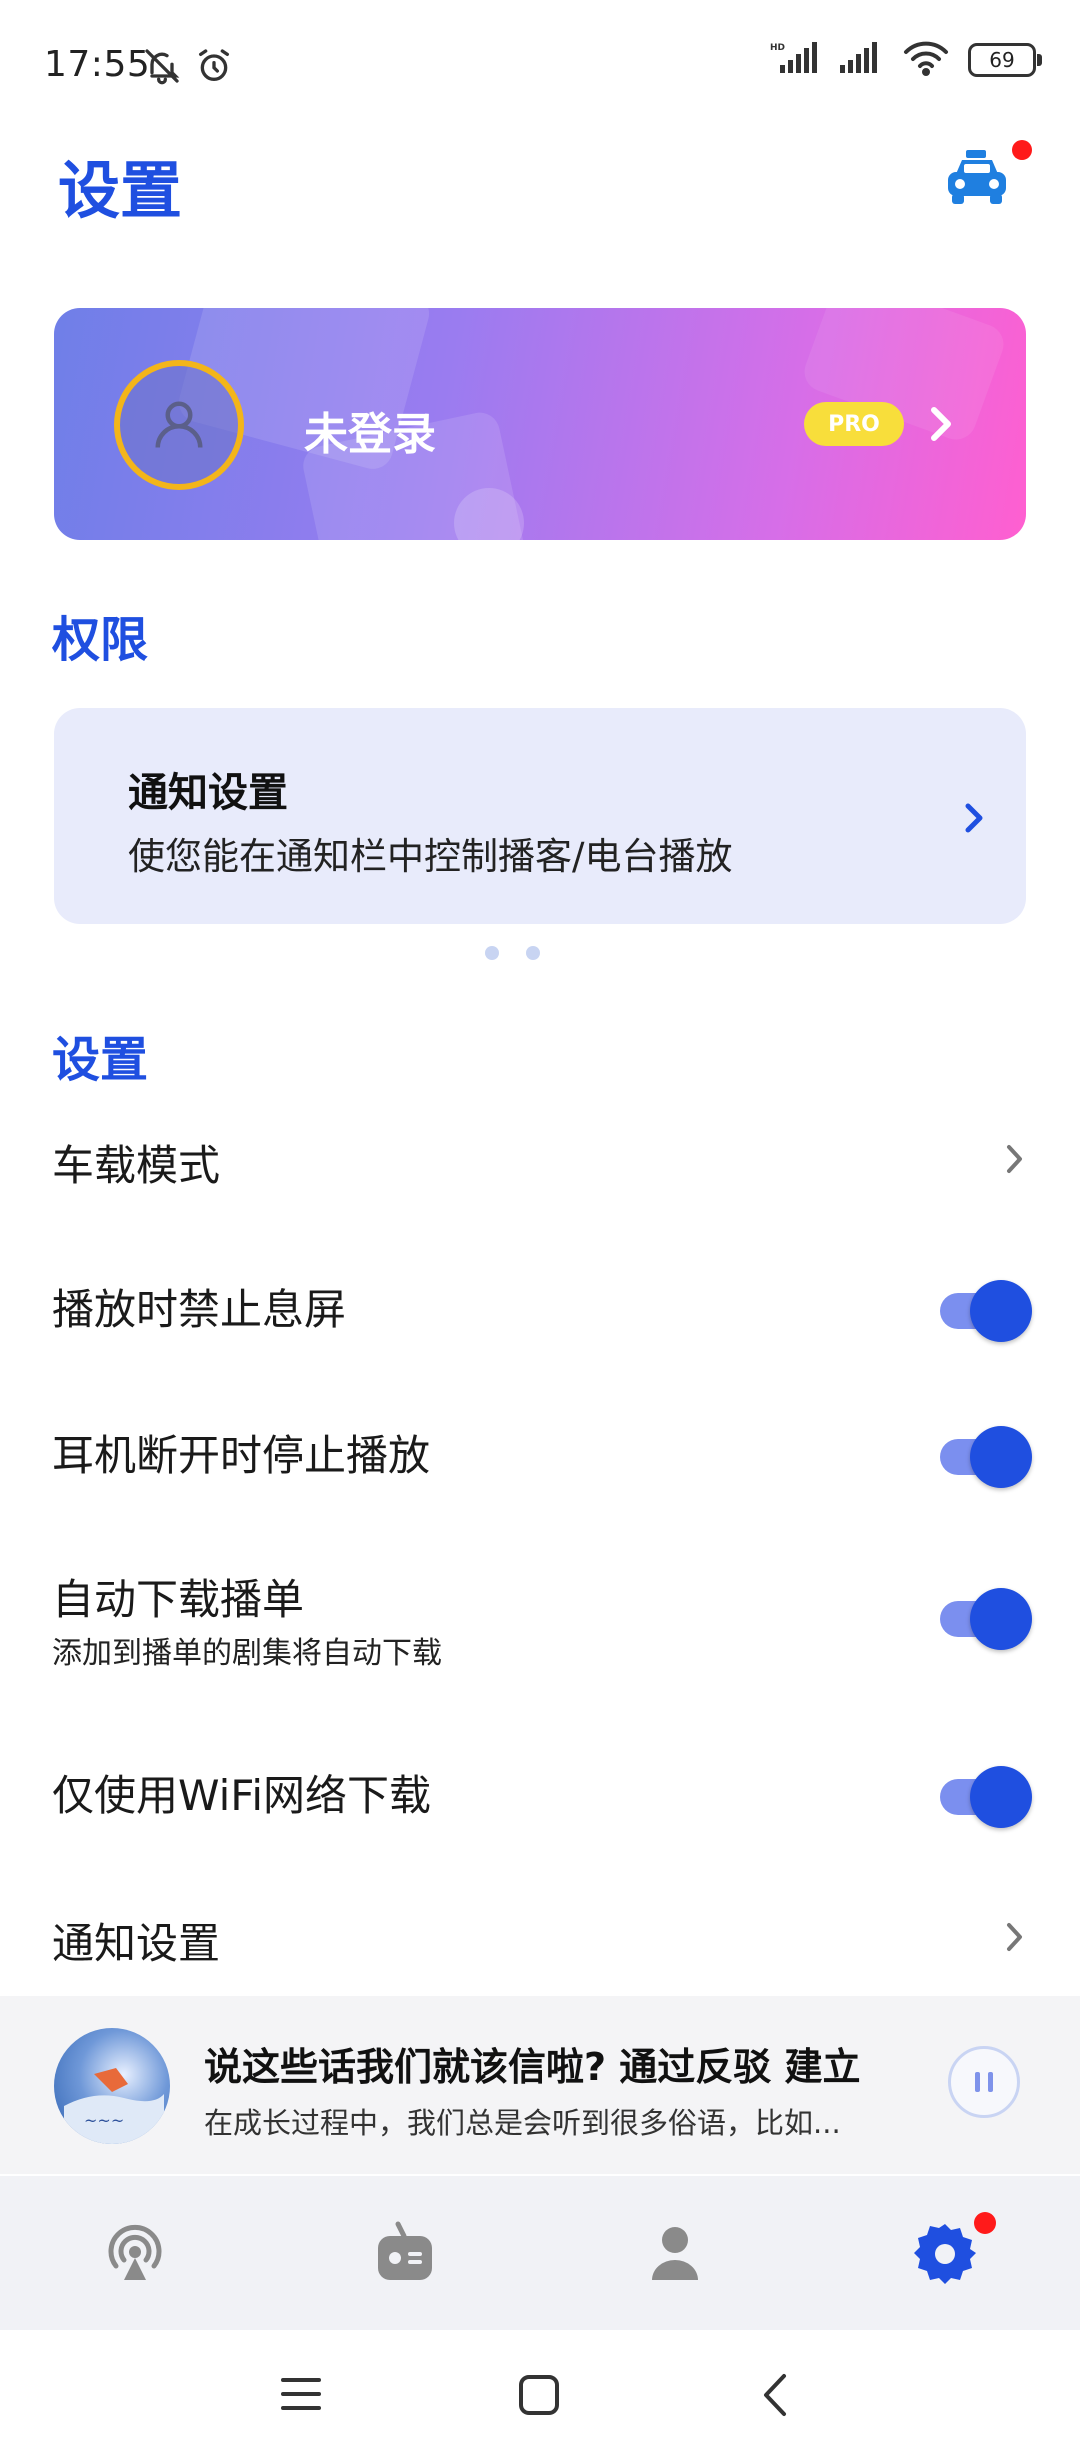  I want to click on pause-button, so click(984, 2082).